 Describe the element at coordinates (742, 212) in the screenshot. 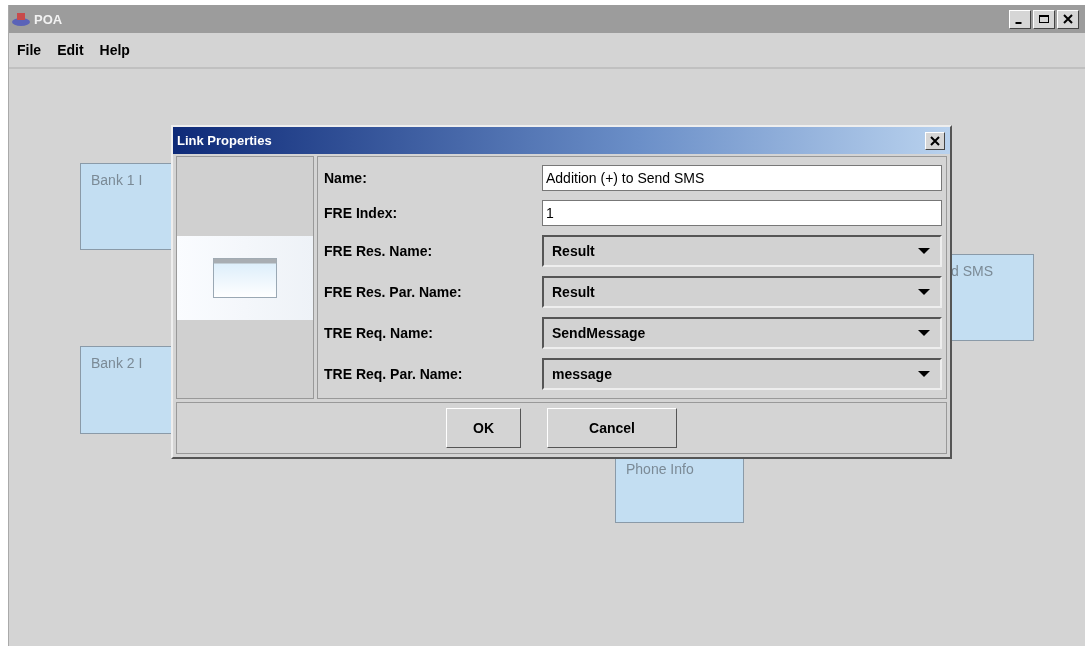

I see `input-field: 1` at that location.